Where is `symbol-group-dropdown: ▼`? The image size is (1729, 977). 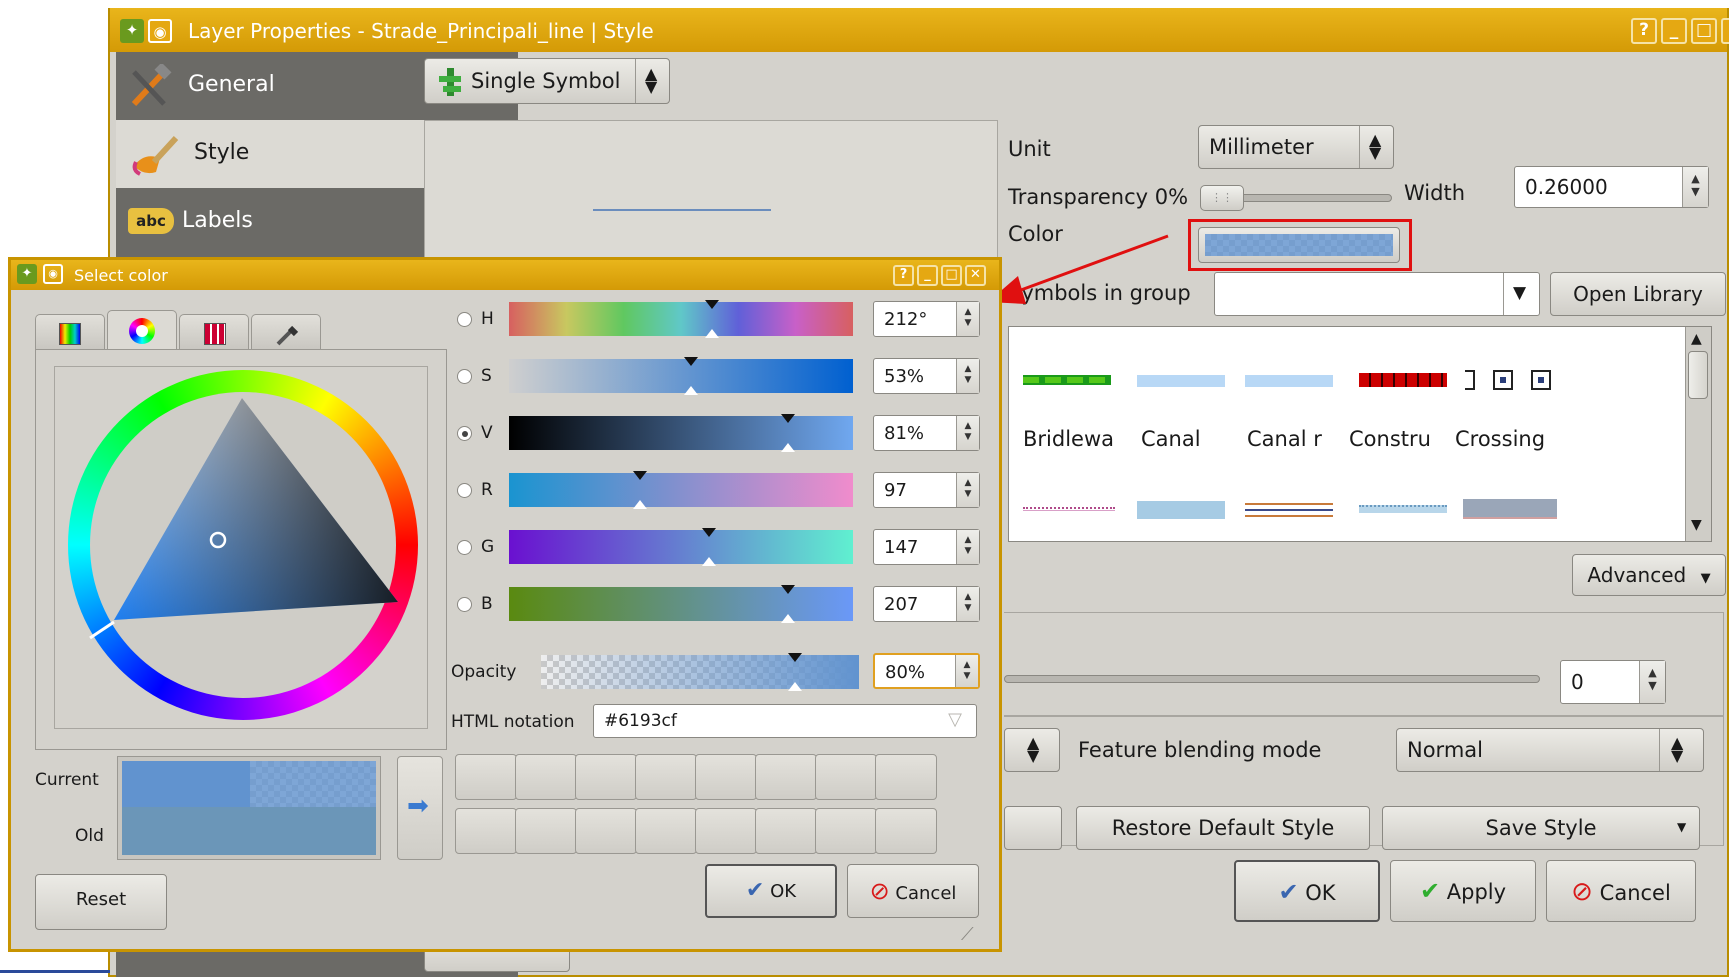
symbol-group-dropdown: ▼ is located at coordinates (1377, 294).